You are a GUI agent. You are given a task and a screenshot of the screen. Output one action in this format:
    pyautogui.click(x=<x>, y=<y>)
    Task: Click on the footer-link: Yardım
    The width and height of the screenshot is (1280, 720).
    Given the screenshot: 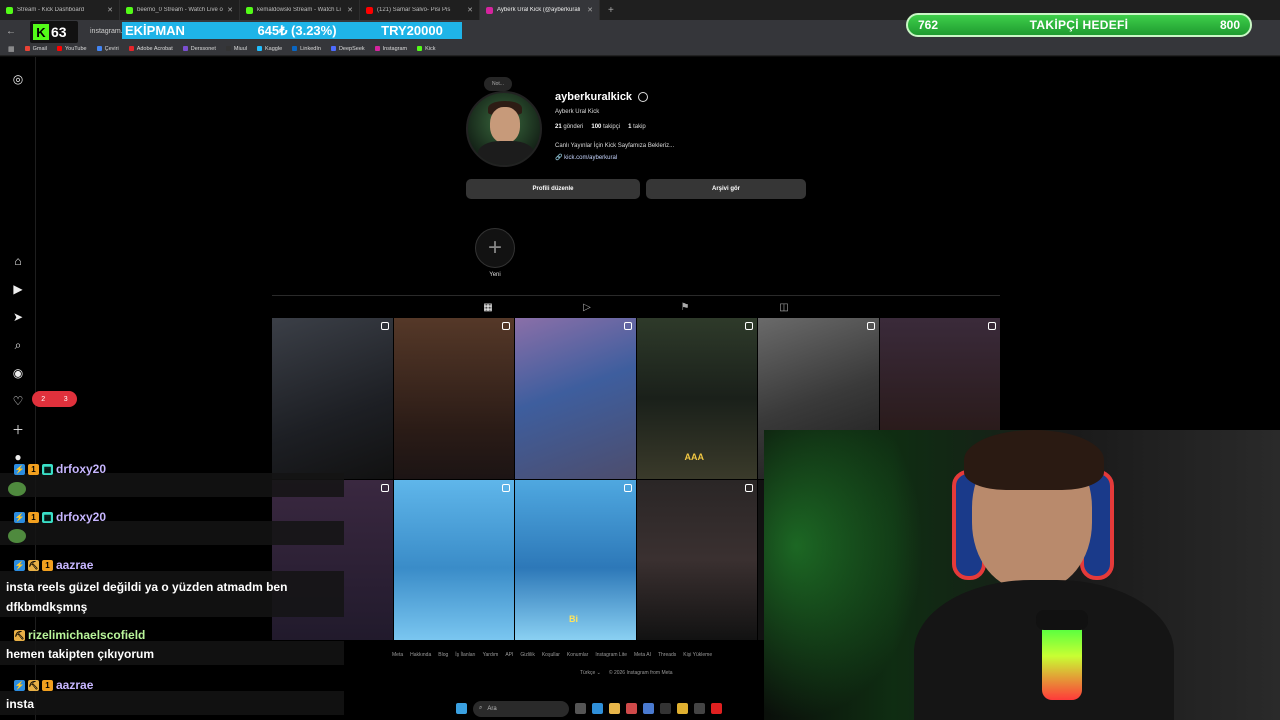 What is the action you would take?
    pyautogui.click(x=491, y=655)
    